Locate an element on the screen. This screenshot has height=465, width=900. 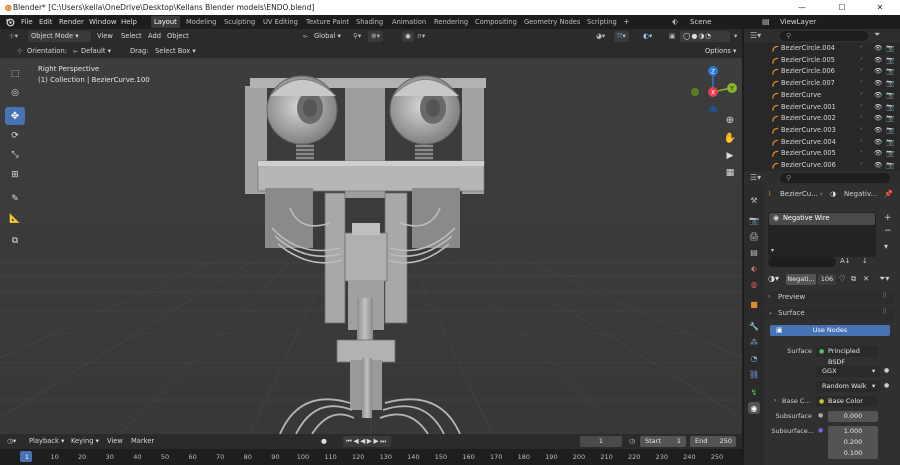
ortho-toggle-icon: ▦ is located at coordinates (730, 173).